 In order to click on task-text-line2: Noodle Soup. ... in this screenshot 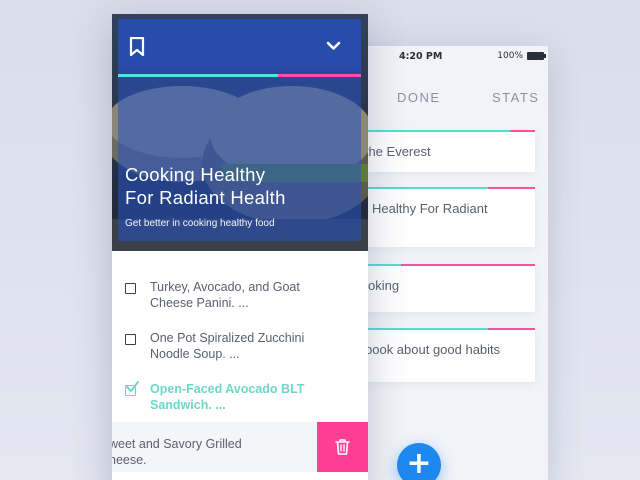, I will do `click(195, 354)`.